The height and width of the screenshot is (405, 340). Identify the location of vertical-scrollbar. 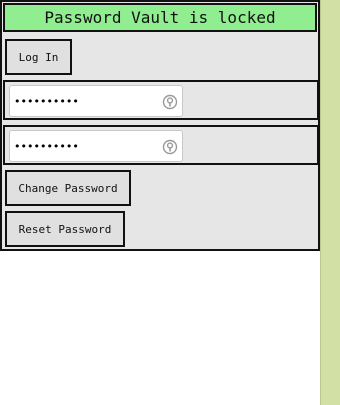
(330, 202).